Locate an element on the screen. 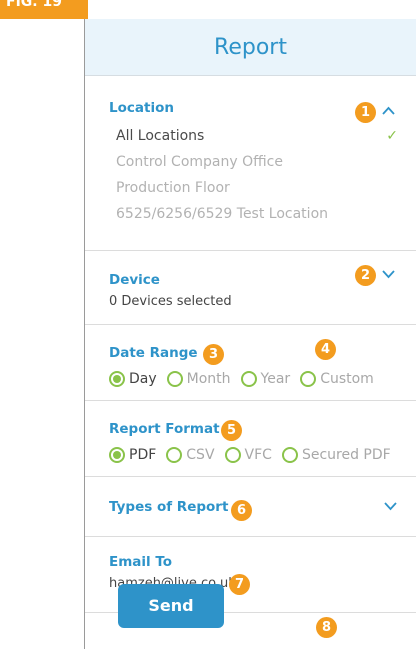 Image resolution: width=416 pixels, height=649 pixels. location-item-production-floor: Production Floor is located at coordinates (261, 188).